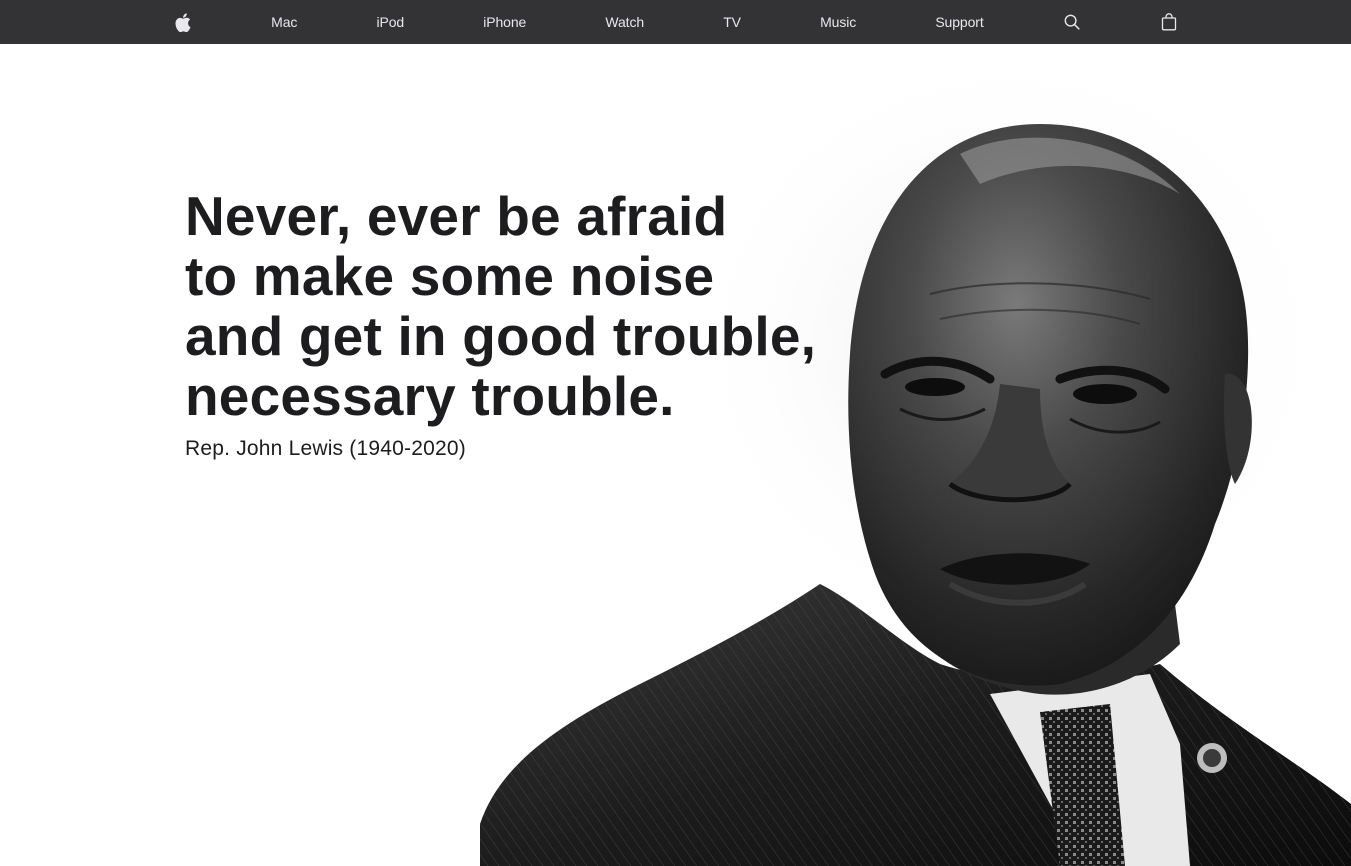 The image size is (1351, 866). What do you see at coordinates (959, 22) in the screenshot?
I see `nav-item-support: Support` at bounding box center [959, 22].